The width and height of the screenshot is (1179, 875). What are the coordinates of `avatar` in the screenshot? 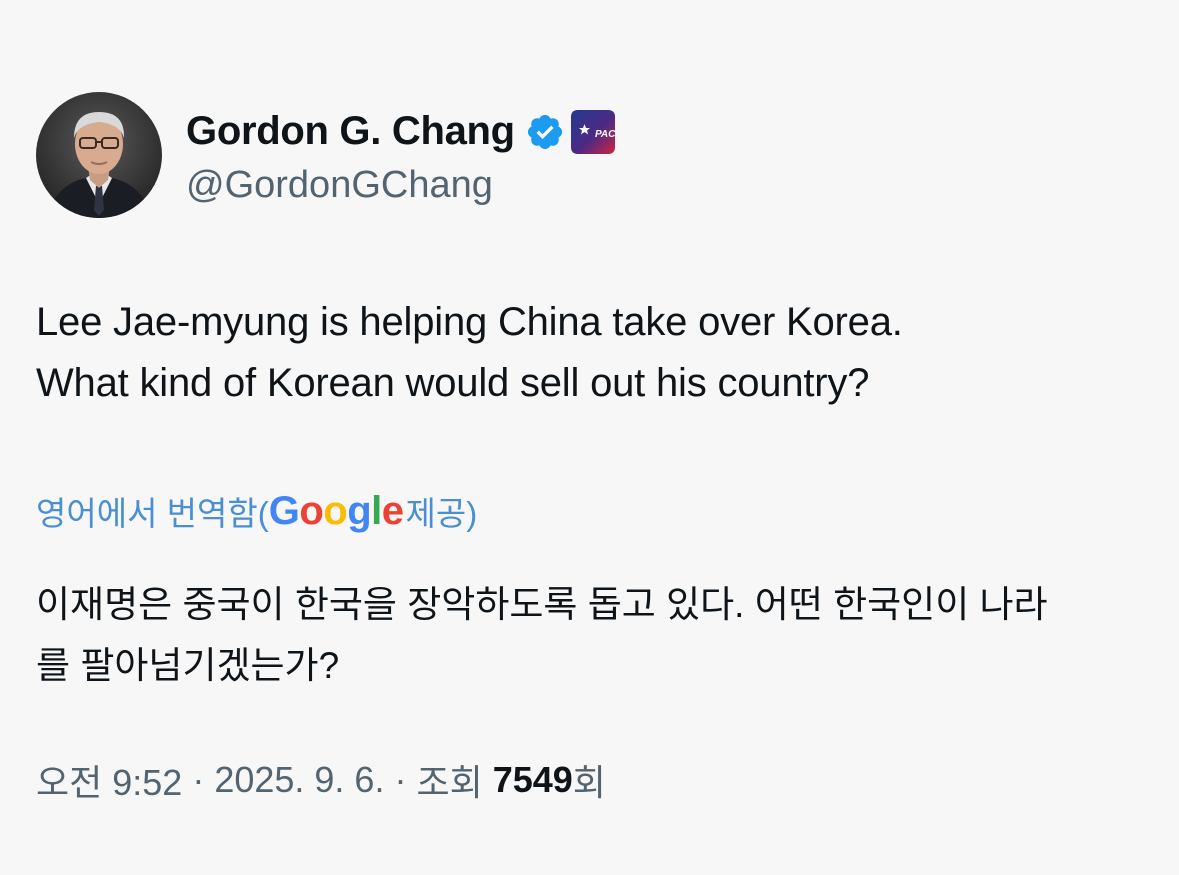 It's located at (99, 155).